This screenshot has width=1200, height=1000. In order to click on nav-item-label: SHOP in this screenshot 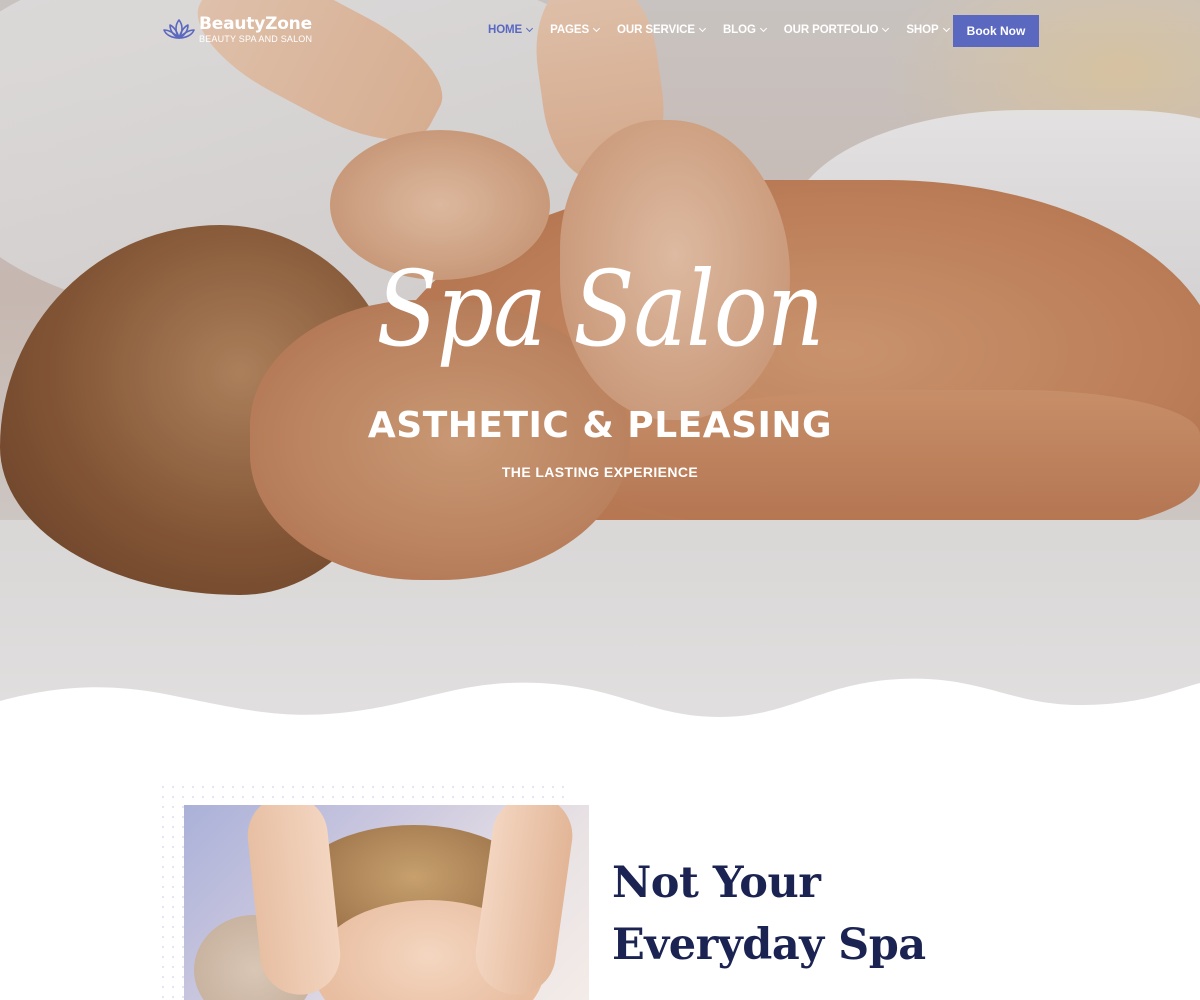, I will do `click(922, 30)`.